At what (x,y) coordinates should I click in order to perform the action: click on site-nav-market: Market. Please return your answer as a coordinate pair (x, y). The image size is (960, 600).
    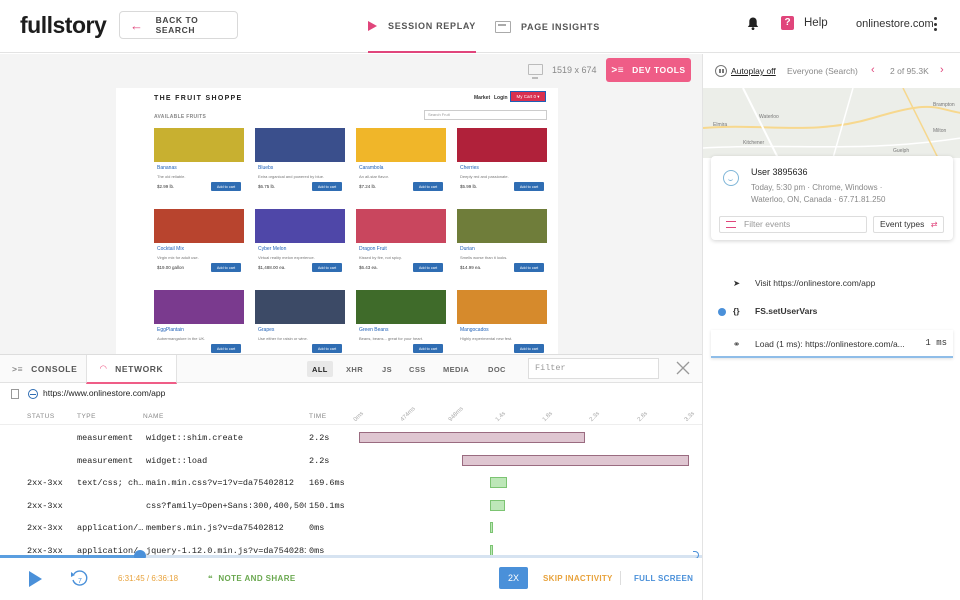
    Looking at the image, I should click on (482, 98).